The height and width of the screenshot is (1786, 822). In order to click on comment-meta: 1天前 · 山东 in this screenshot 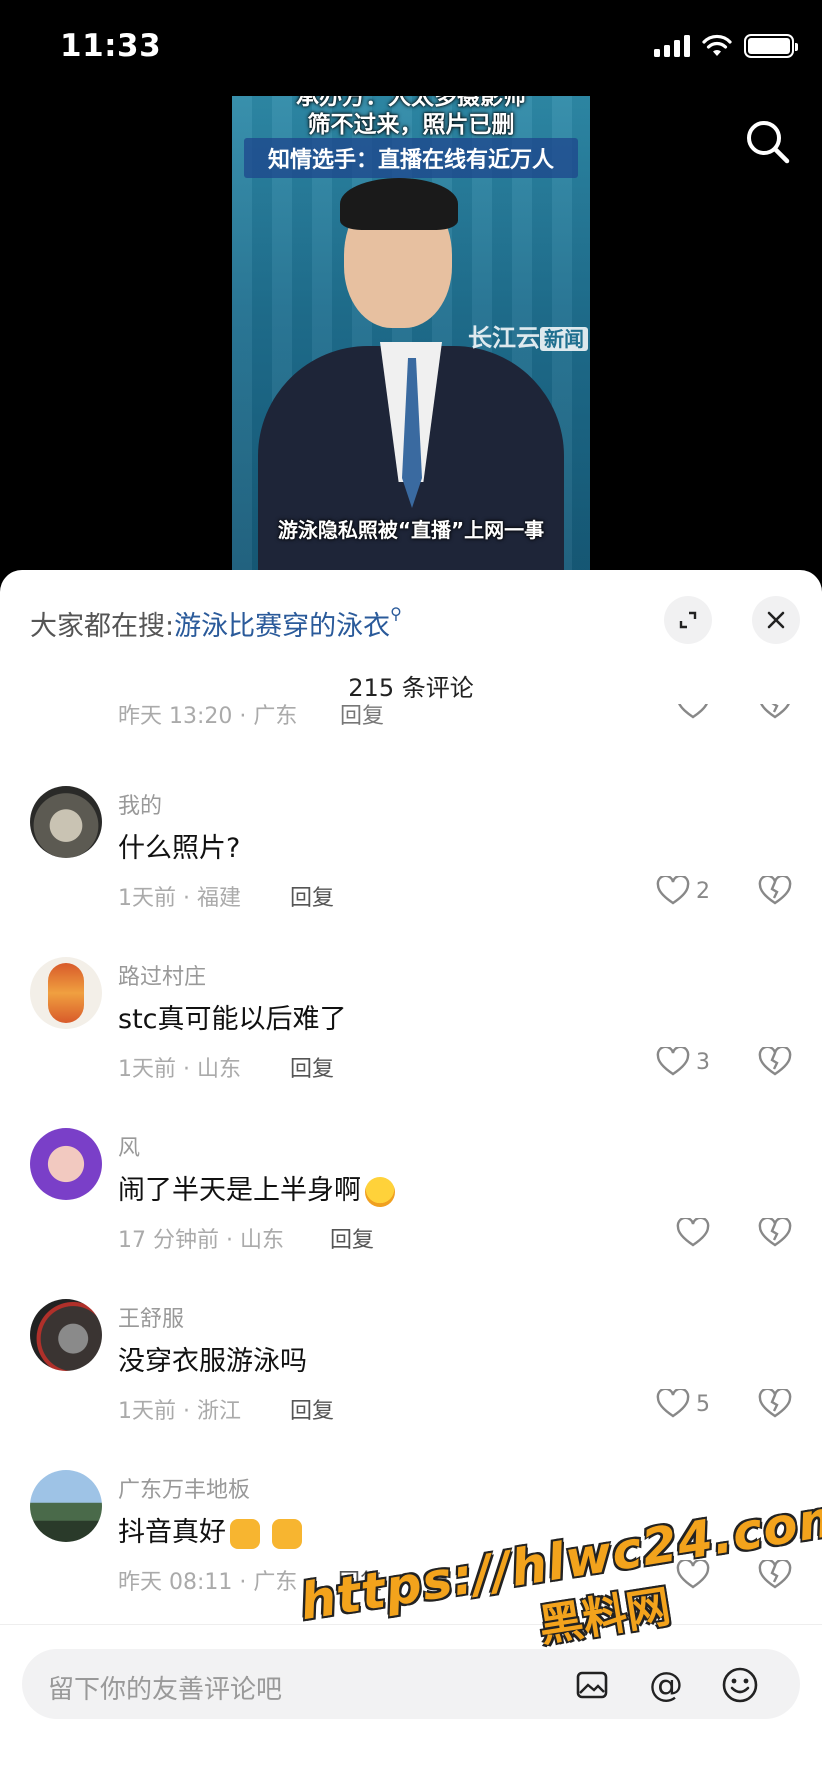, I will do `click(179, 1069)`.